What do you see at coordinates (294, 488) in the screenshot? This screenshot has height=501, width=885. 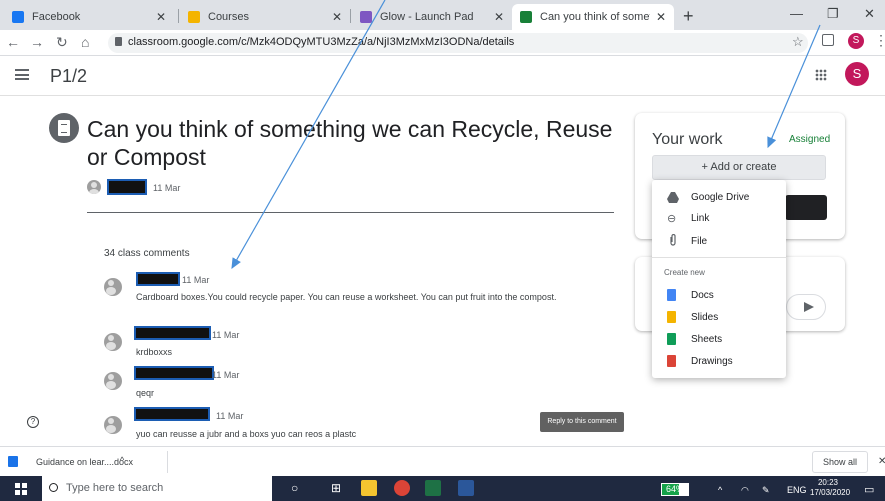 I see `cortana-icon: ○` at bounding box center [294, 488].